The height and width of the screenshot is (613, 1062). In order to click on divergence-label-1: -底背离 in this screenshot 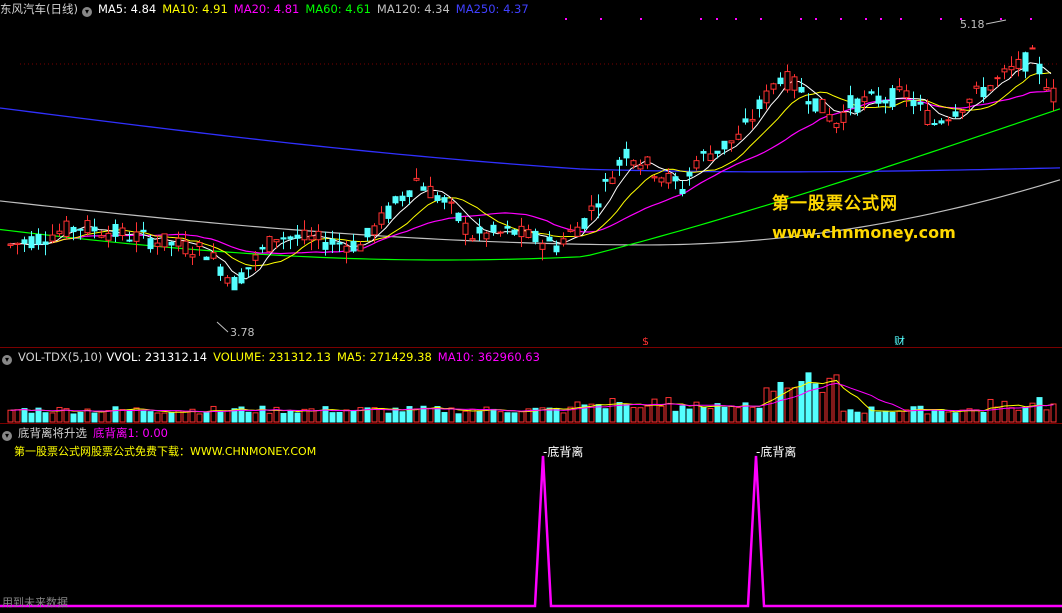, I will do `click(563, 451)`.